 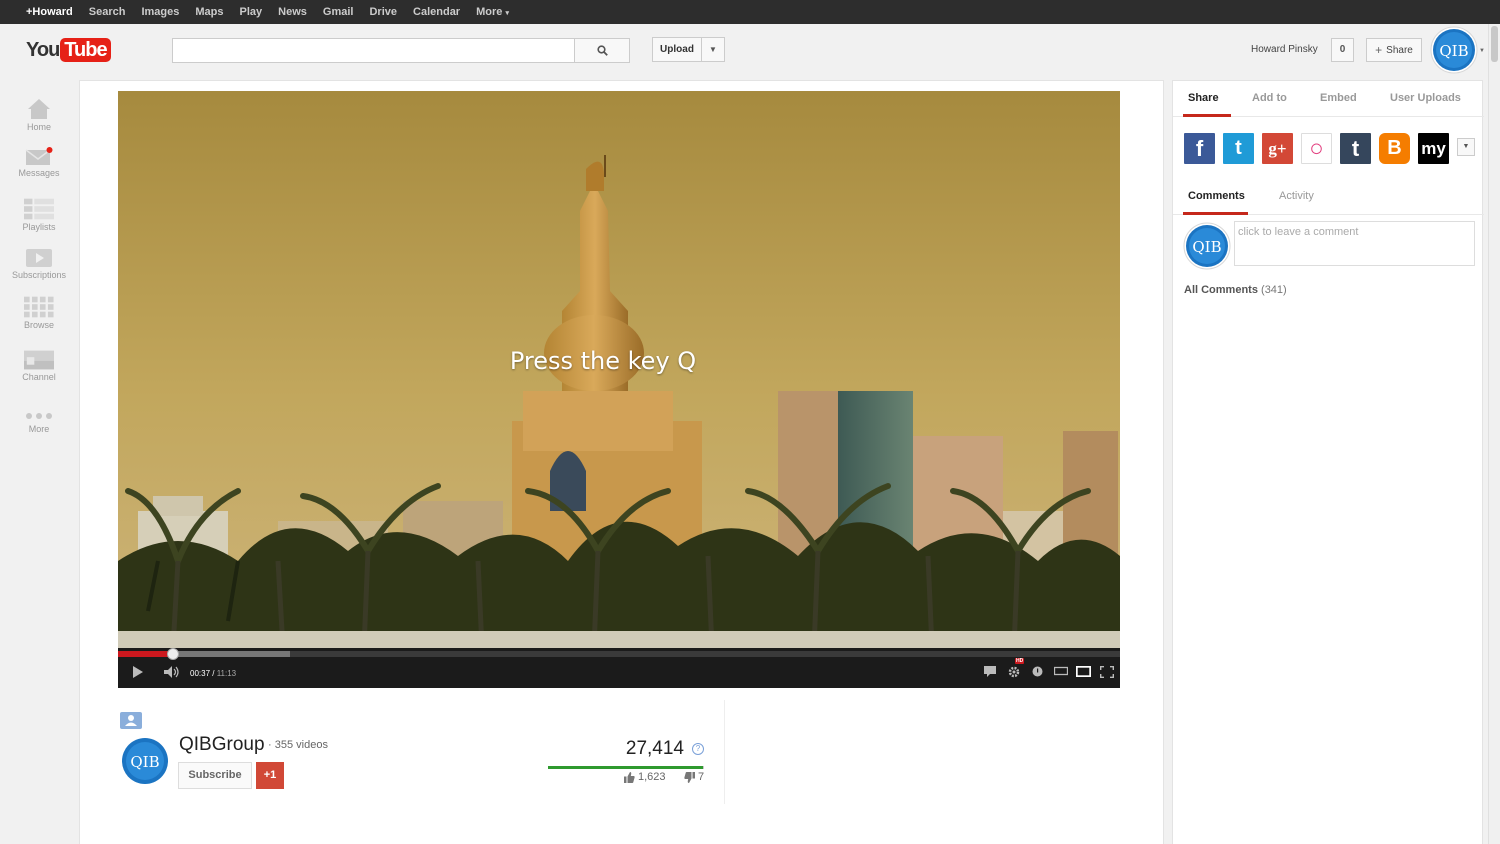 I want to click on guide-item-channel: Channel, so click(x=39, y=362).